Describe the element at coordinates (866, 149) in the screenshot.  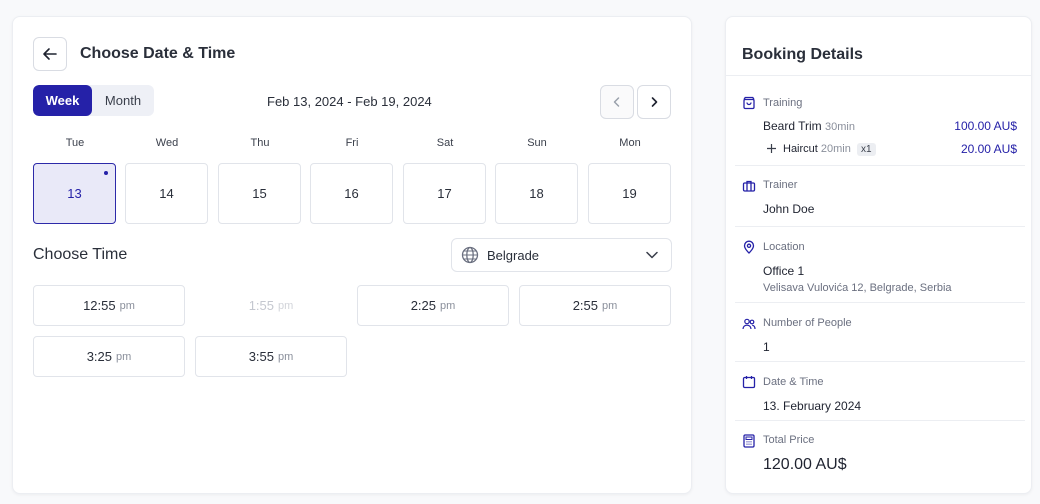
I see `extra-quantity-badge: x1` at that location.